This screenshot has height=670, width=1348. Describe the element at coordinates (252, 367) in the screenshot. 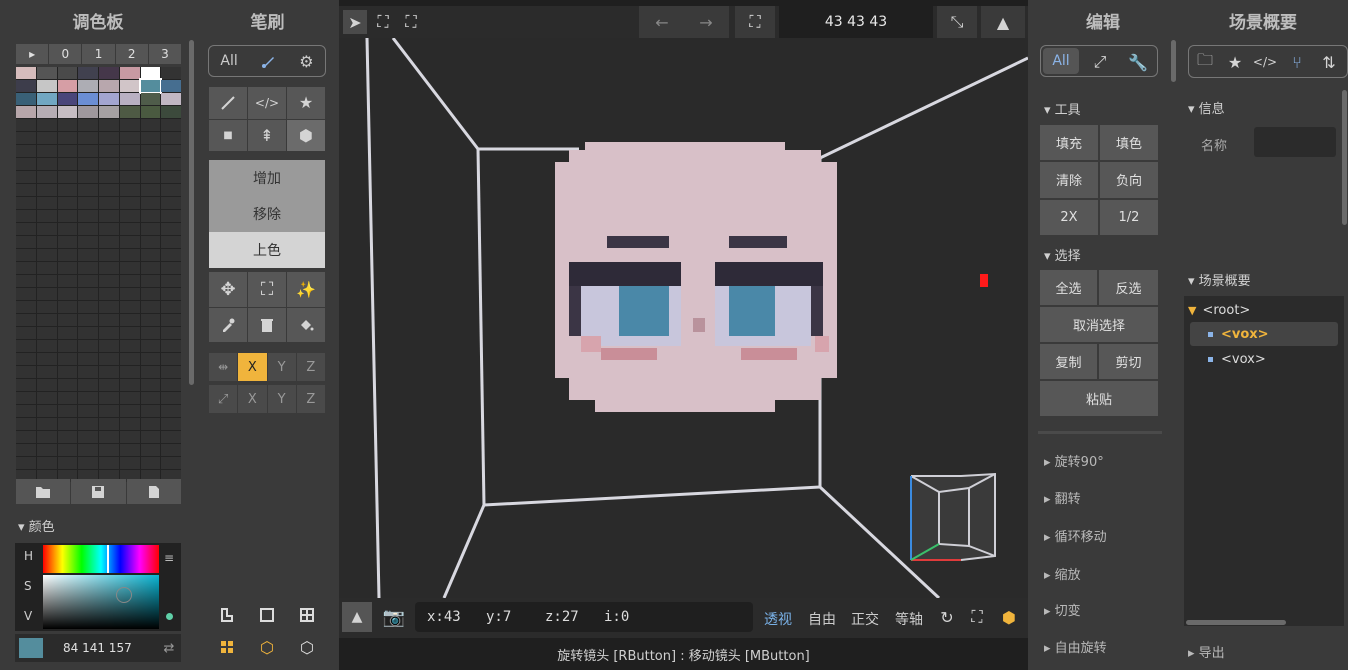

I see `mirror-x-toggle: X` at that location.